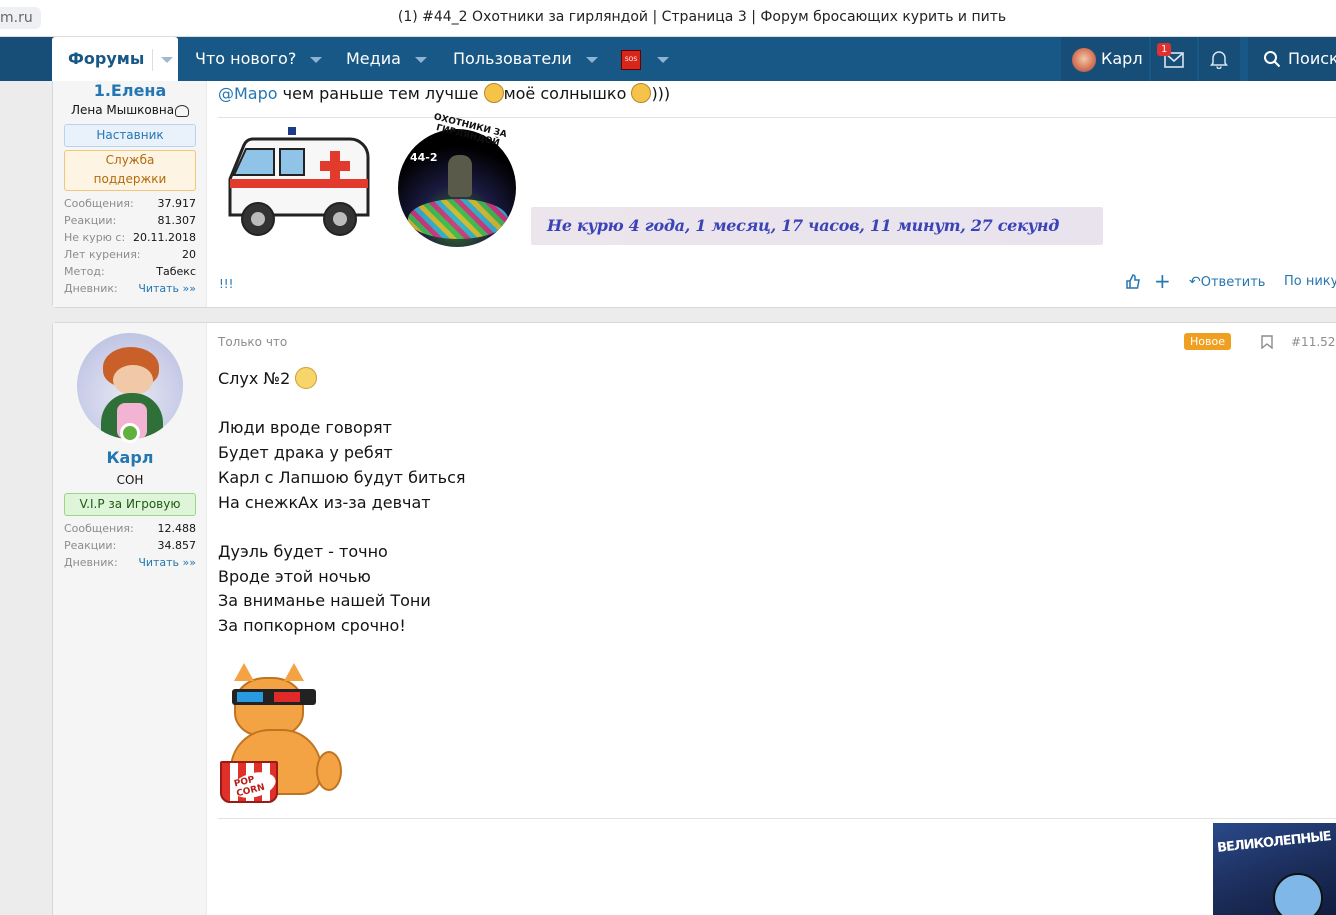 The image size is (1336, 915). I want to click on new-badge: Новое, so click(1207, 341).